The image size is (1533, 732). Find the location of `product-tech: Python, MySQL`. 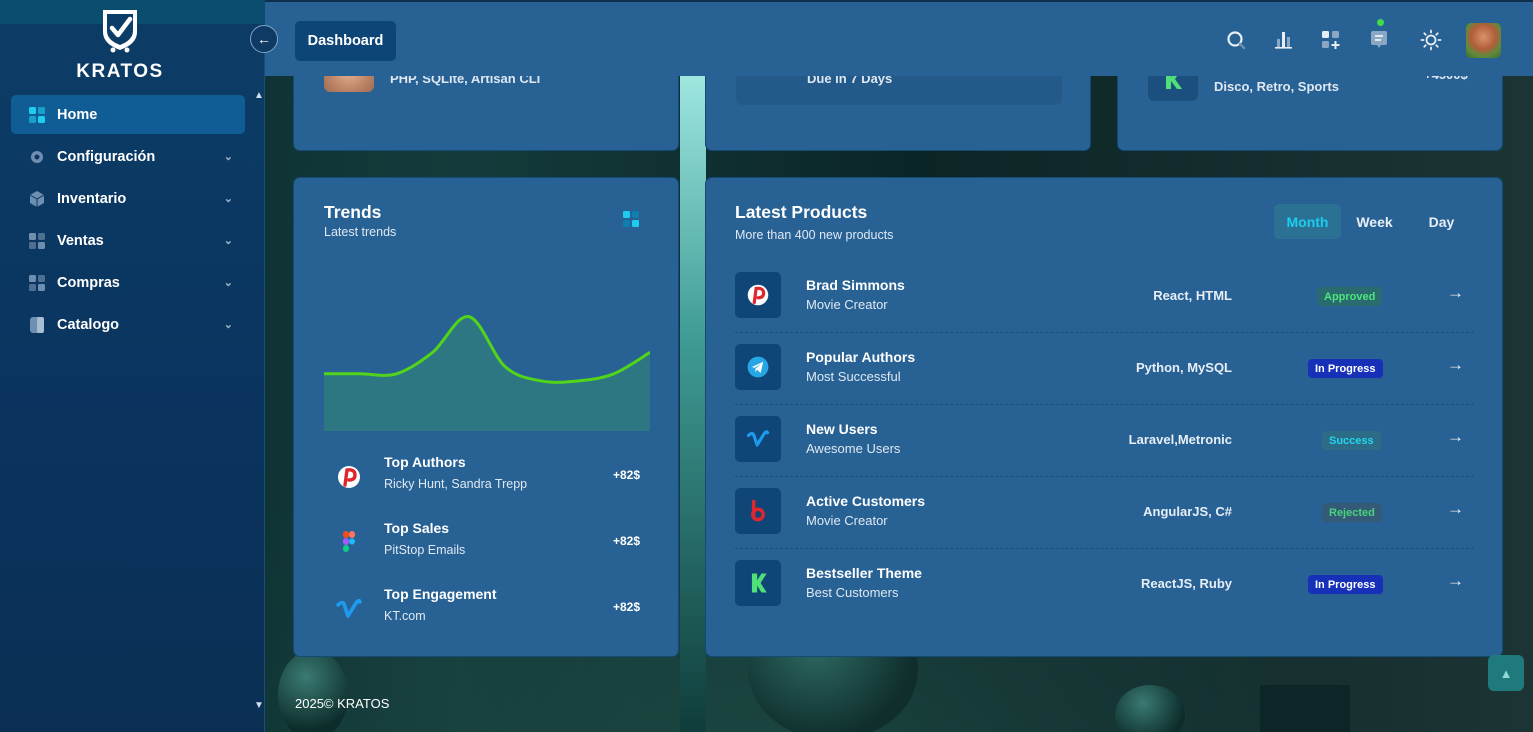

product-tech: Python, MySQL is located at coordinates (1183, 367).